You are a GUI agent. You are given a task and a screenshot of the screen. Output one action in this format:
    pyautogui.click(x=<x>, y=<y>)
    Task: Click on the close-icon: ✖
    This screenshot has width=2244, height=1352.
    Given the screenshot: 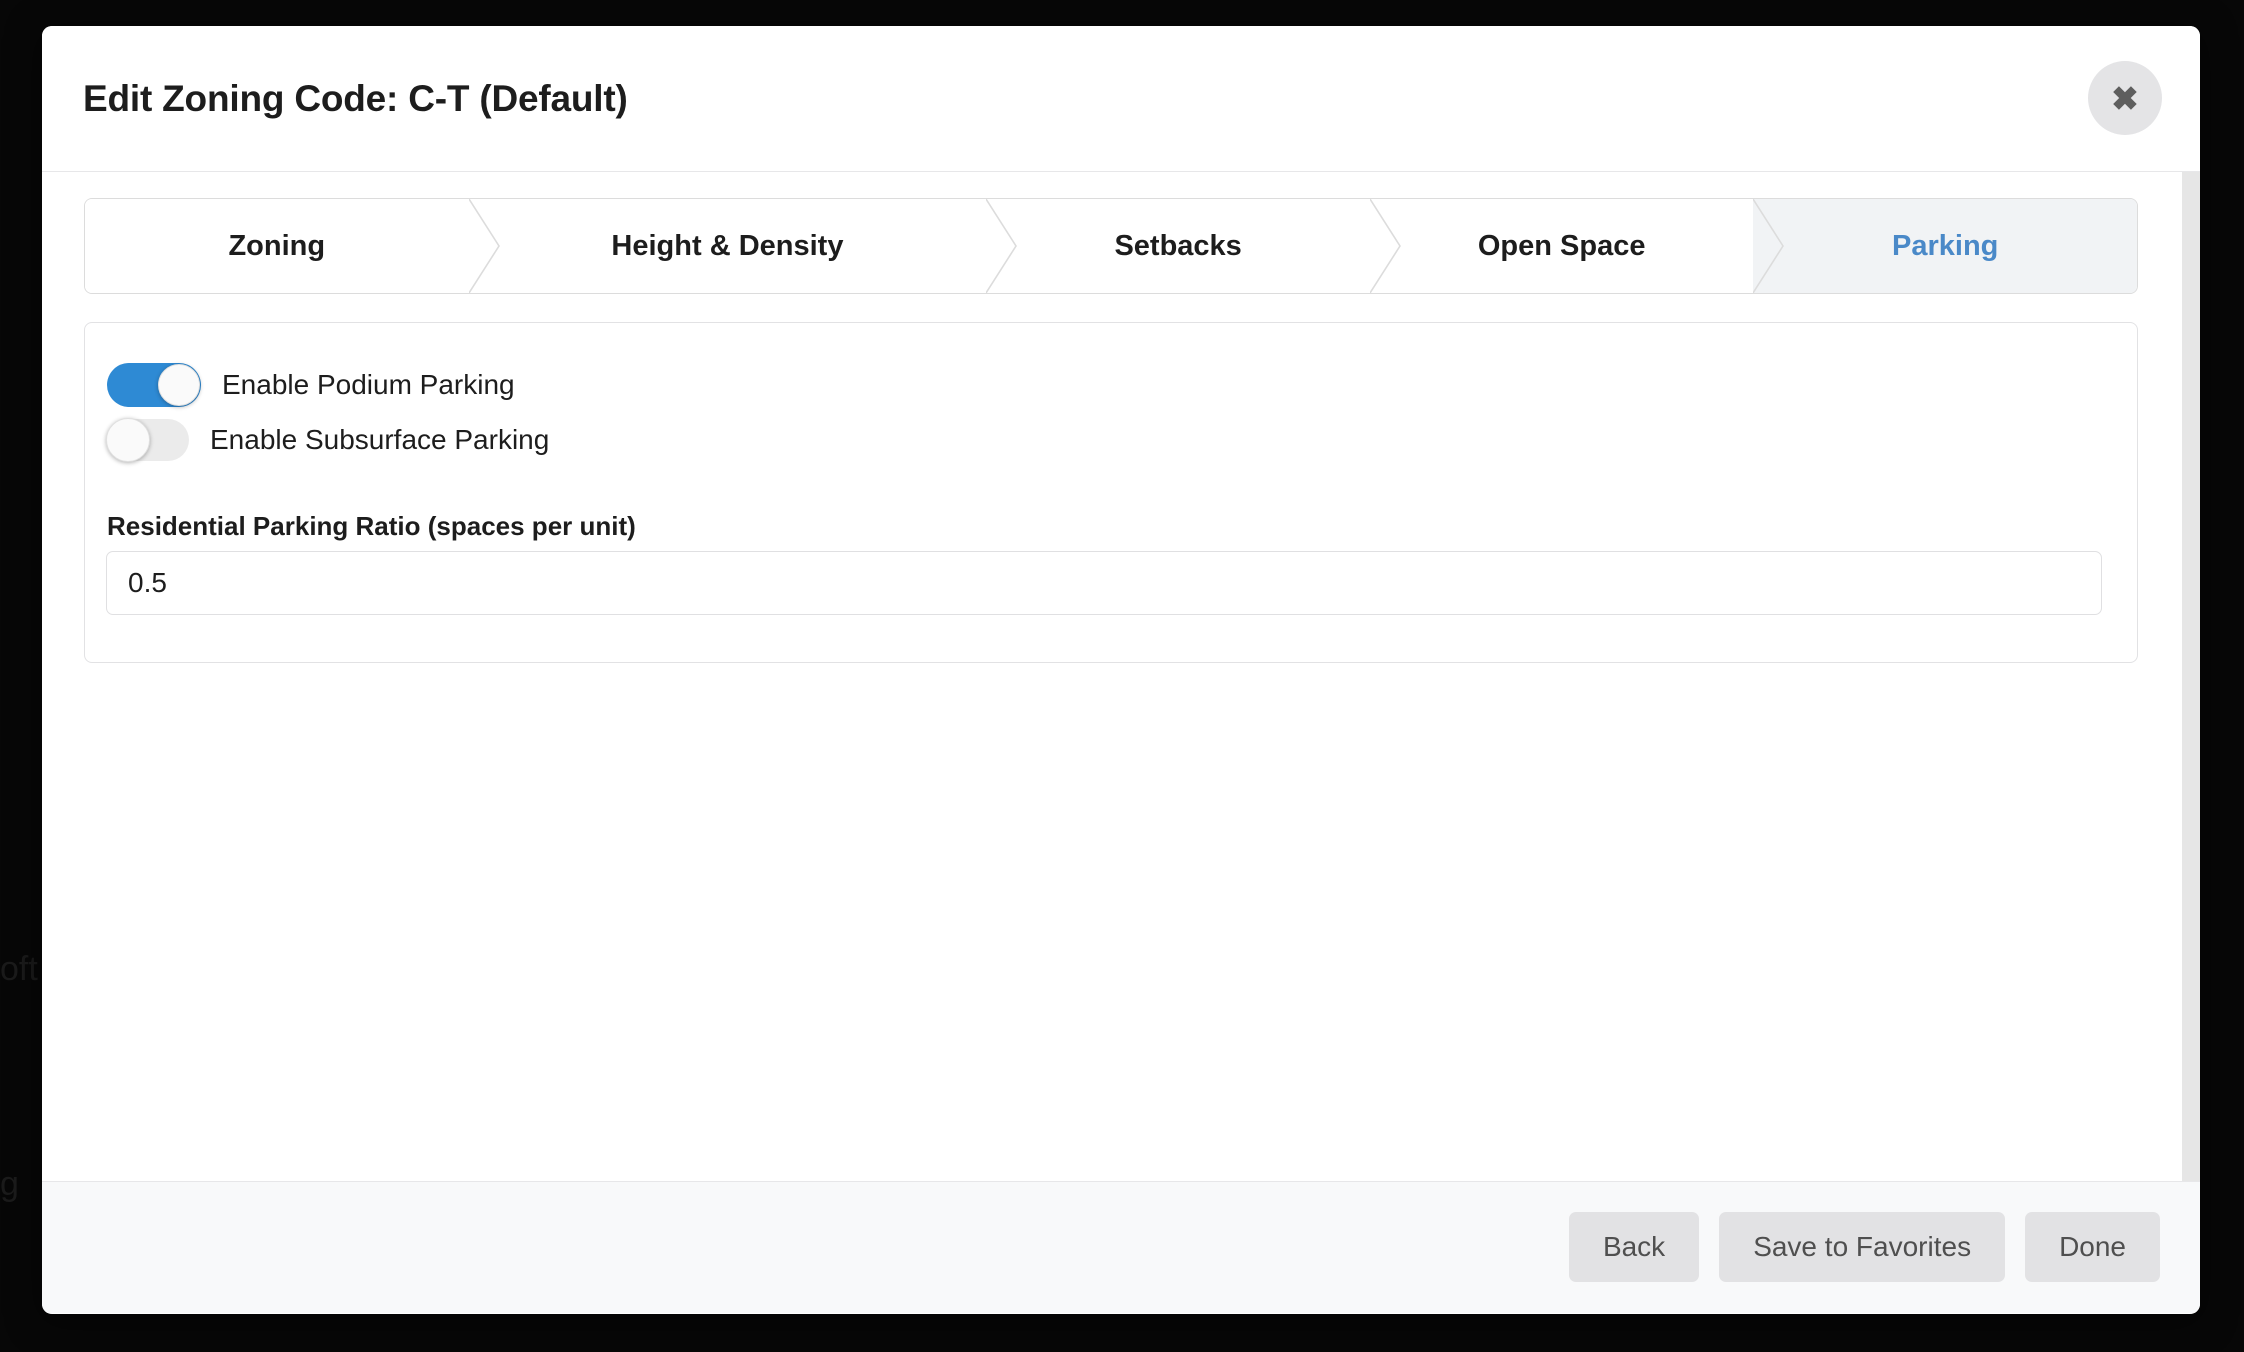 What is the action you would take?
    pyautogui.click(x=2125, y=98)
    